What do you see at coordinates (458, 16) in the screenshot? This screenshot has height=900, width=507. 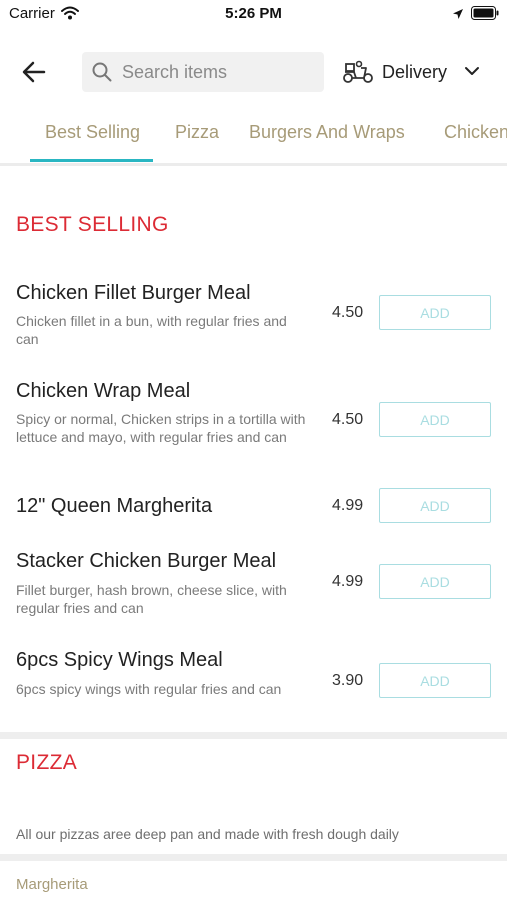 I see `location-arrow-icon` at bounding box center [458, 16].